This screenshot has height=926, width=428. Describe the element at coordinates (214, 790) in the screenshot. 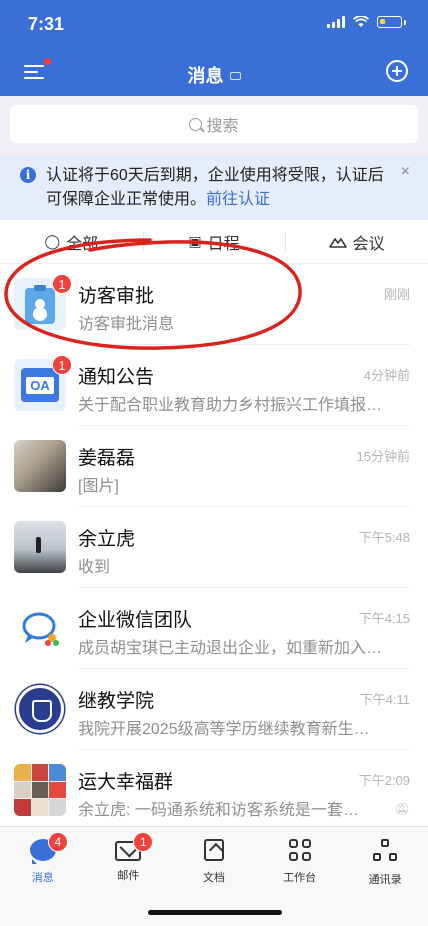

I see `list-item: 运大幸福群 余立虎: 一码通系统和访客系统是一套… 下午2:09 🔕︎` at that location.